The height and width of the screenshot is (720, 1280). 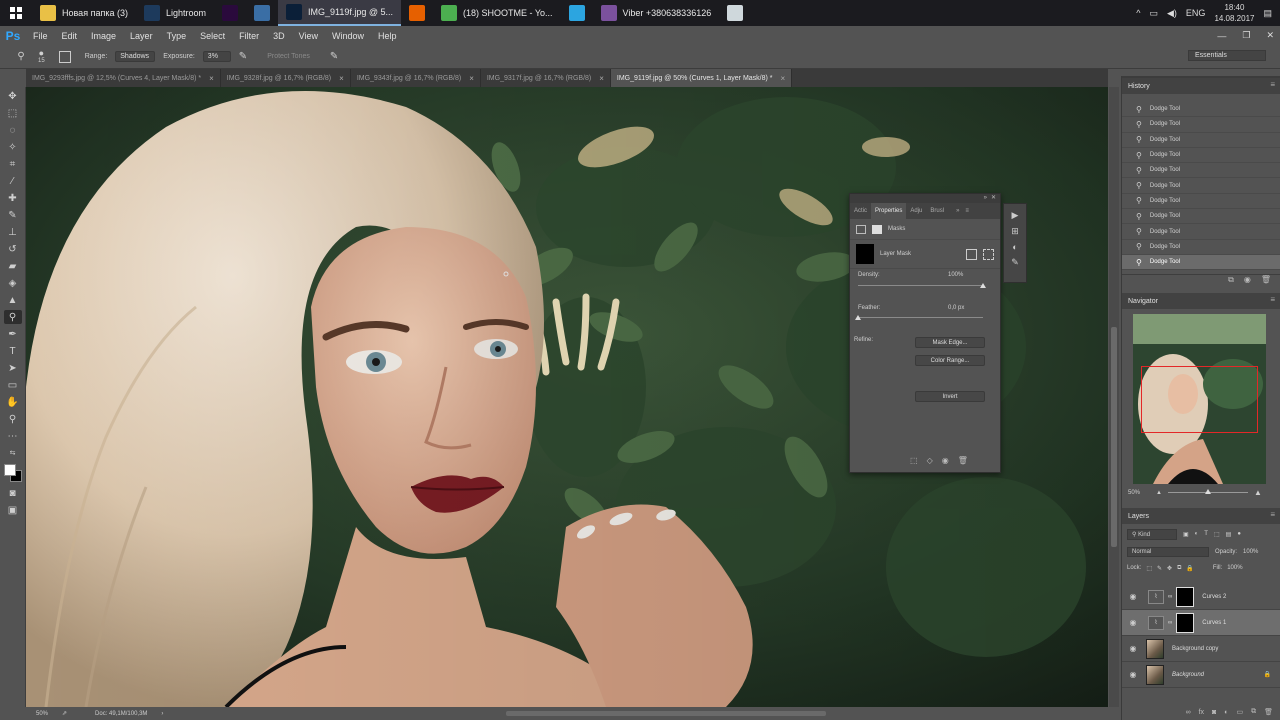 I want to click on lock-pixels-icon: ✎, so click(x=1159, y=568).